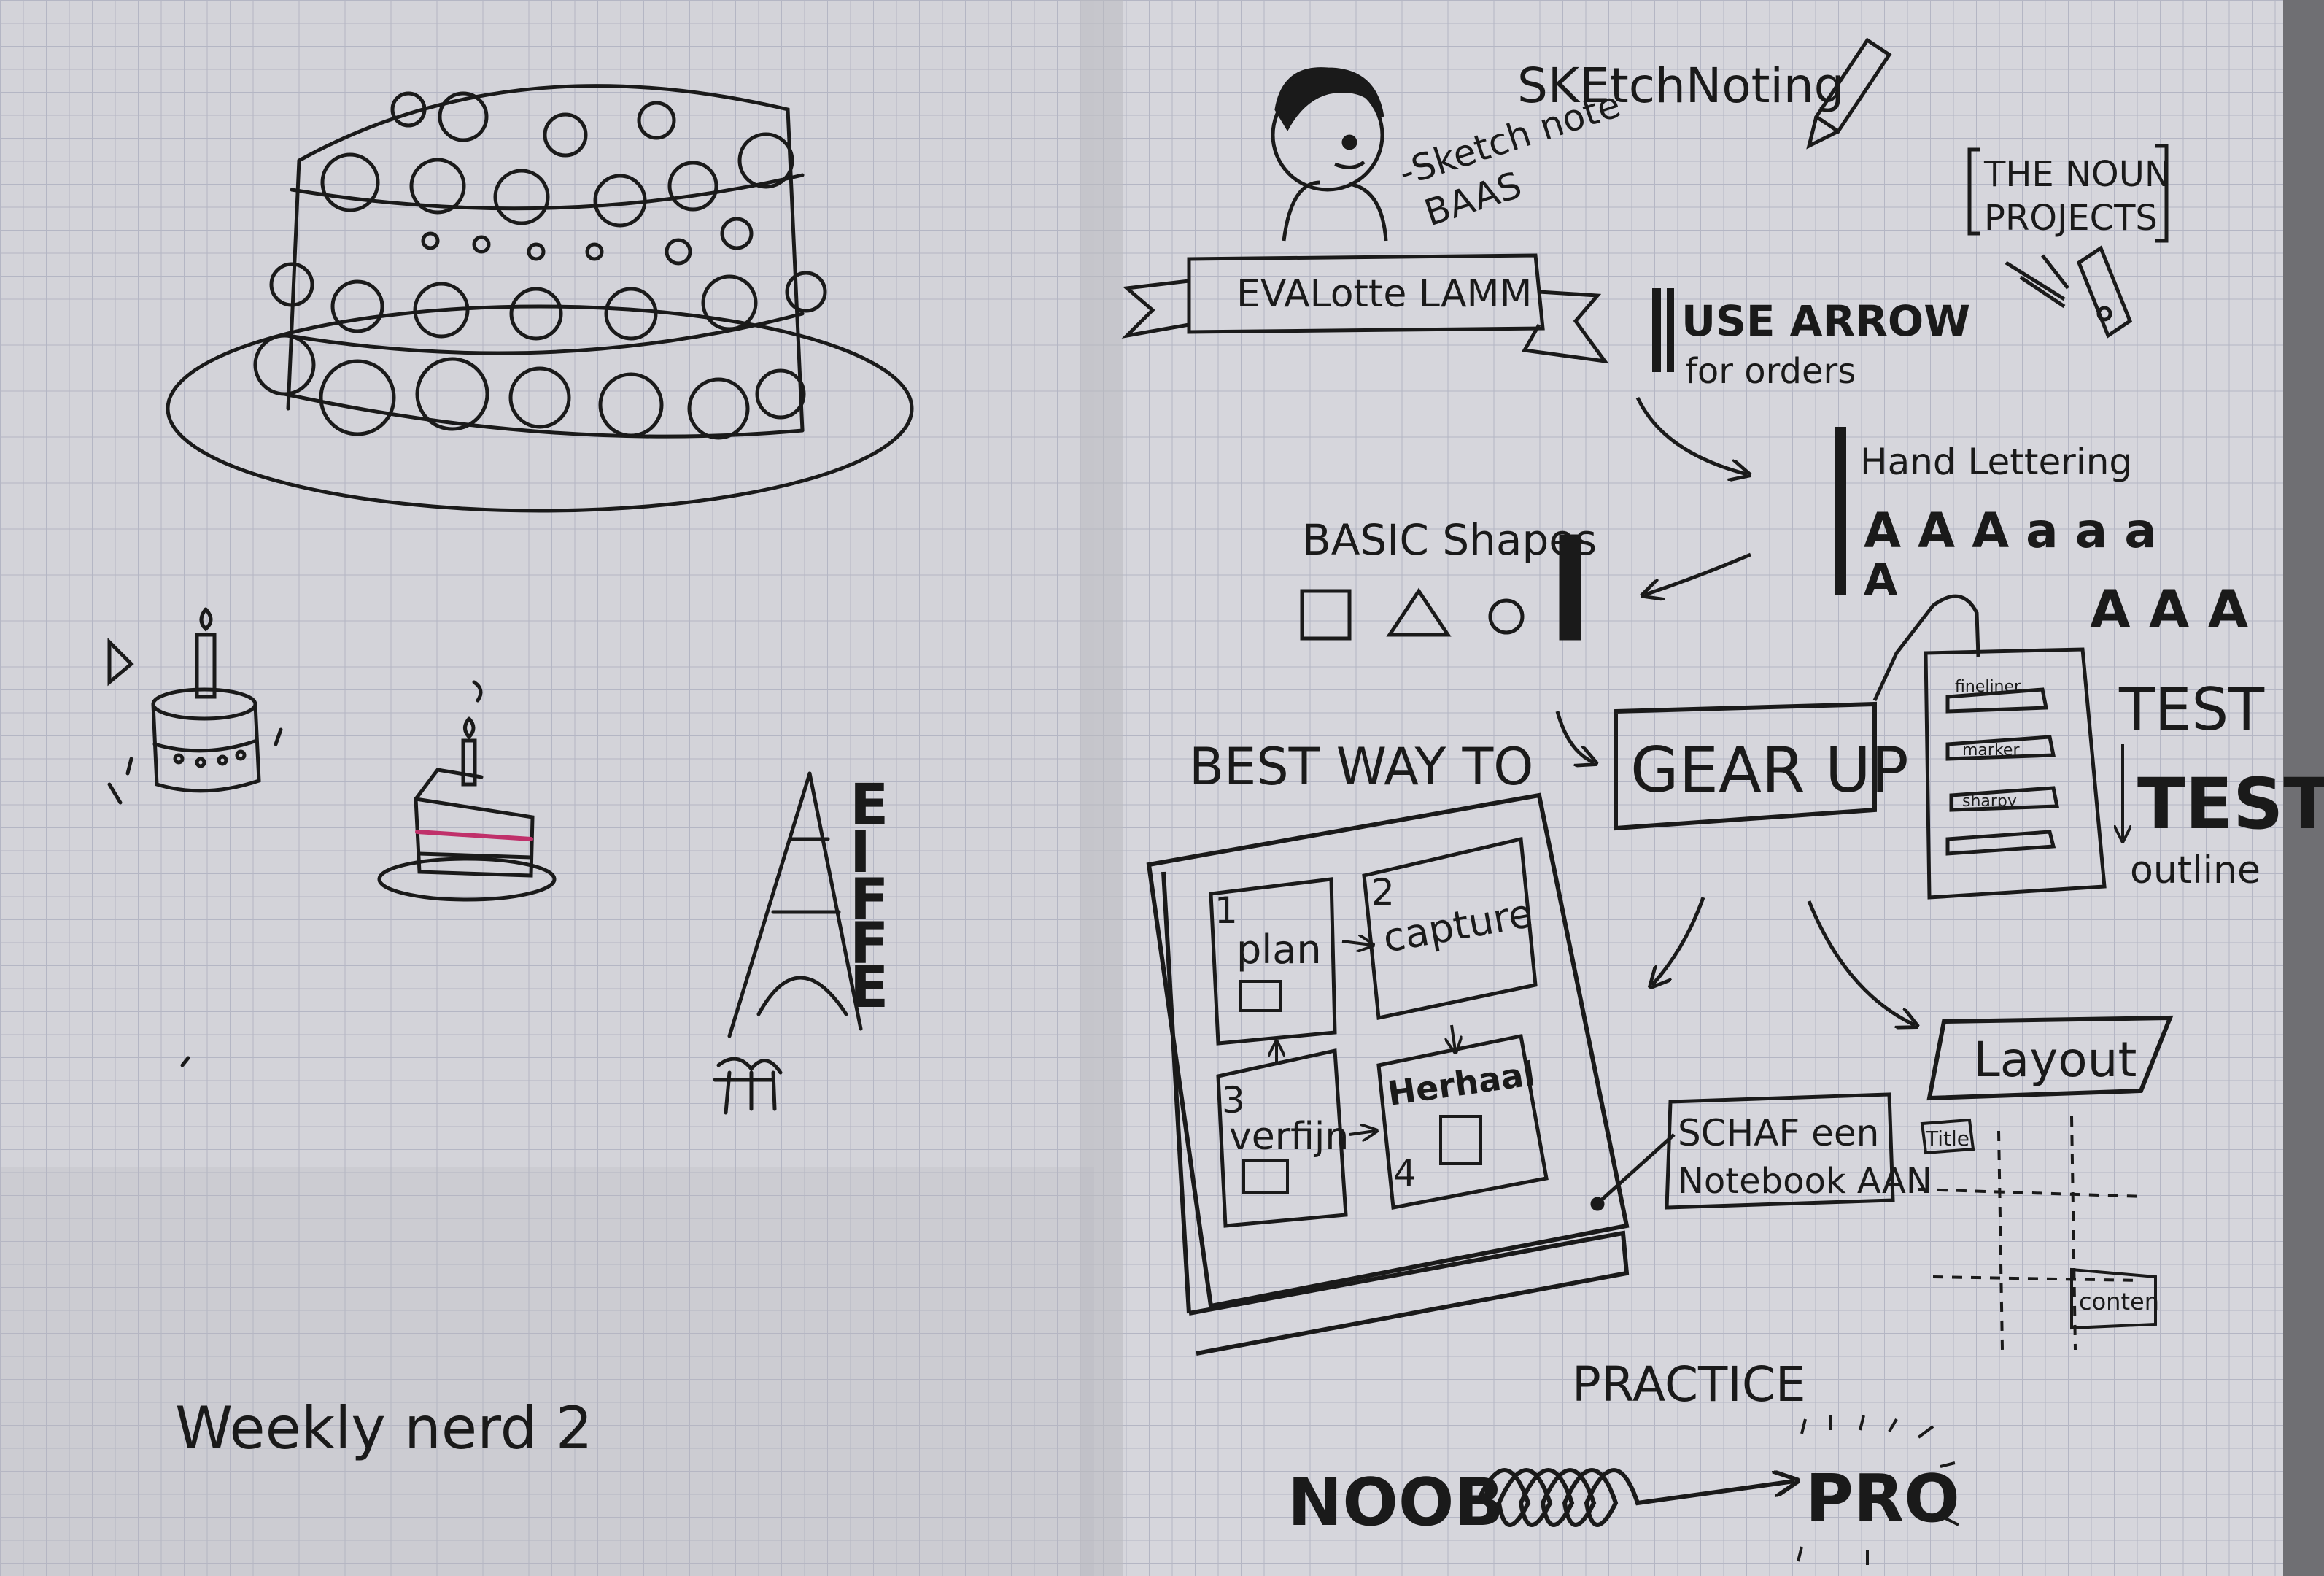 This screenshot has width=2324, height=1576. I want to click on eiffel-letters: E I F F E L, so click(869, 899).